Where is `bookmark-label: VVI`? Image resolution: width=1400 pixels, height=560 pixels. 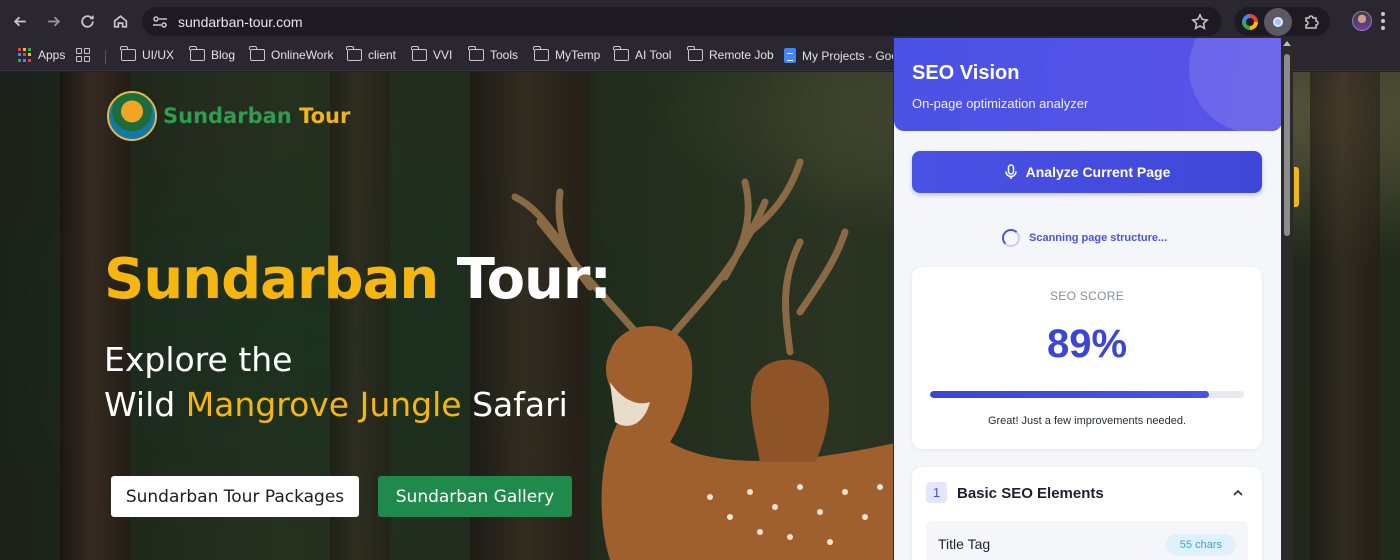 bookmark-label: VVI is located at coordinates (443, 55).